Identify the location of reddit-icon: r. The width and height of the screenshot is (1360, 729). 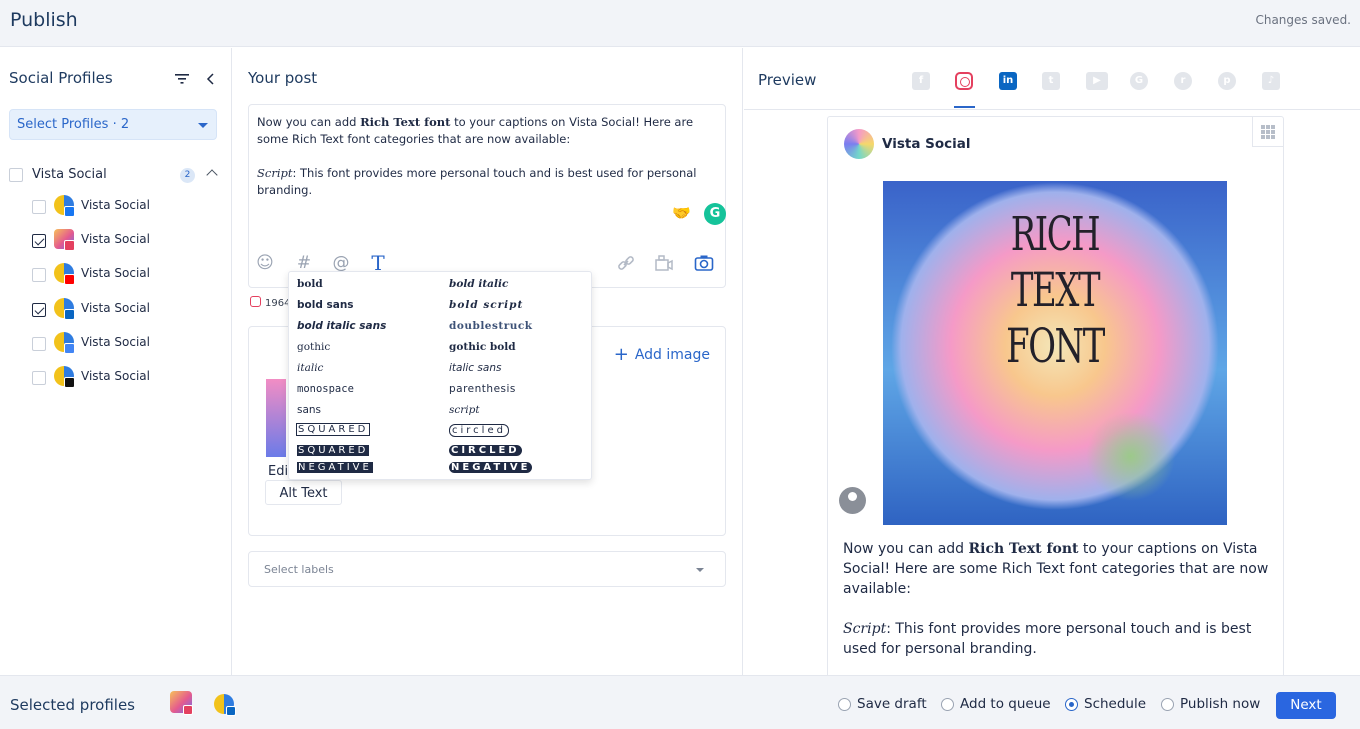
(1183, 81).